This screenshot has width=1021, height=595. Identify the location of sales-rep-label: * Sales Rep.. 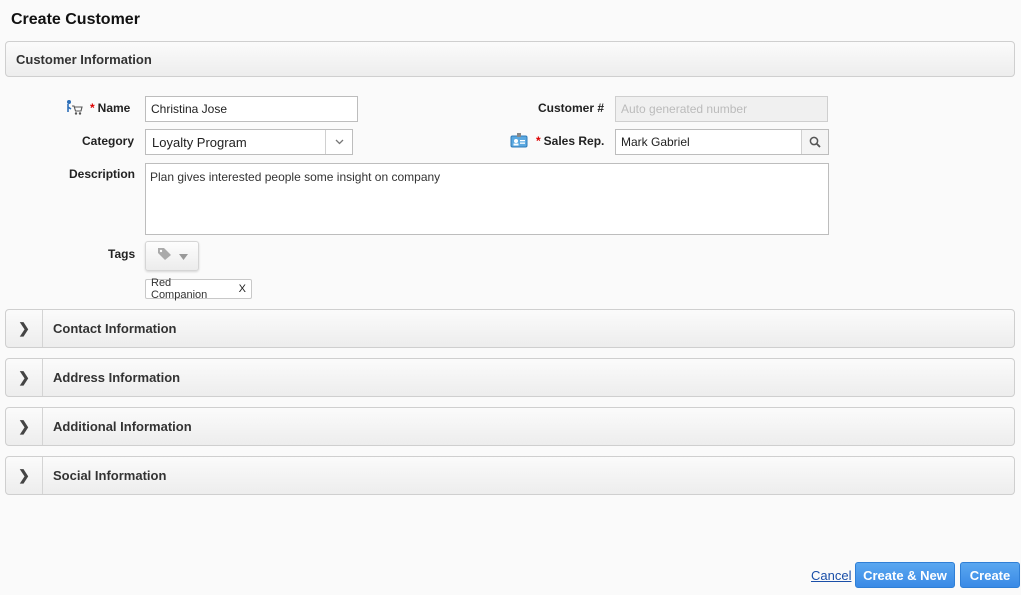
(570, 141).